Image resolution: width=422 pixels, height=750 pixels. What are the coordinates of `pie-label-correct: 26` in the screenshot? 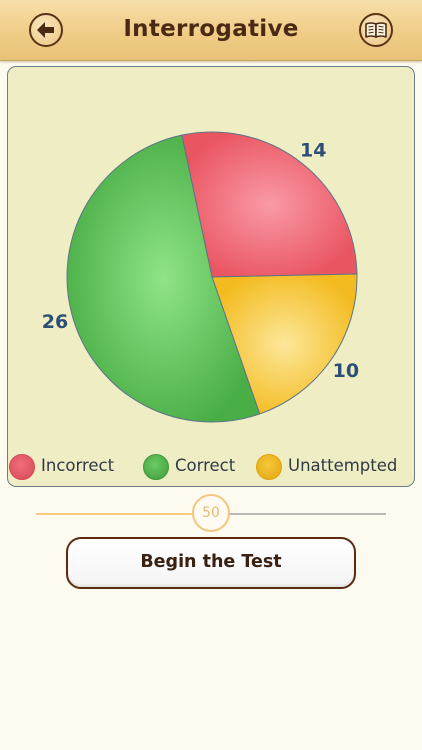 It's located at (55, 322).